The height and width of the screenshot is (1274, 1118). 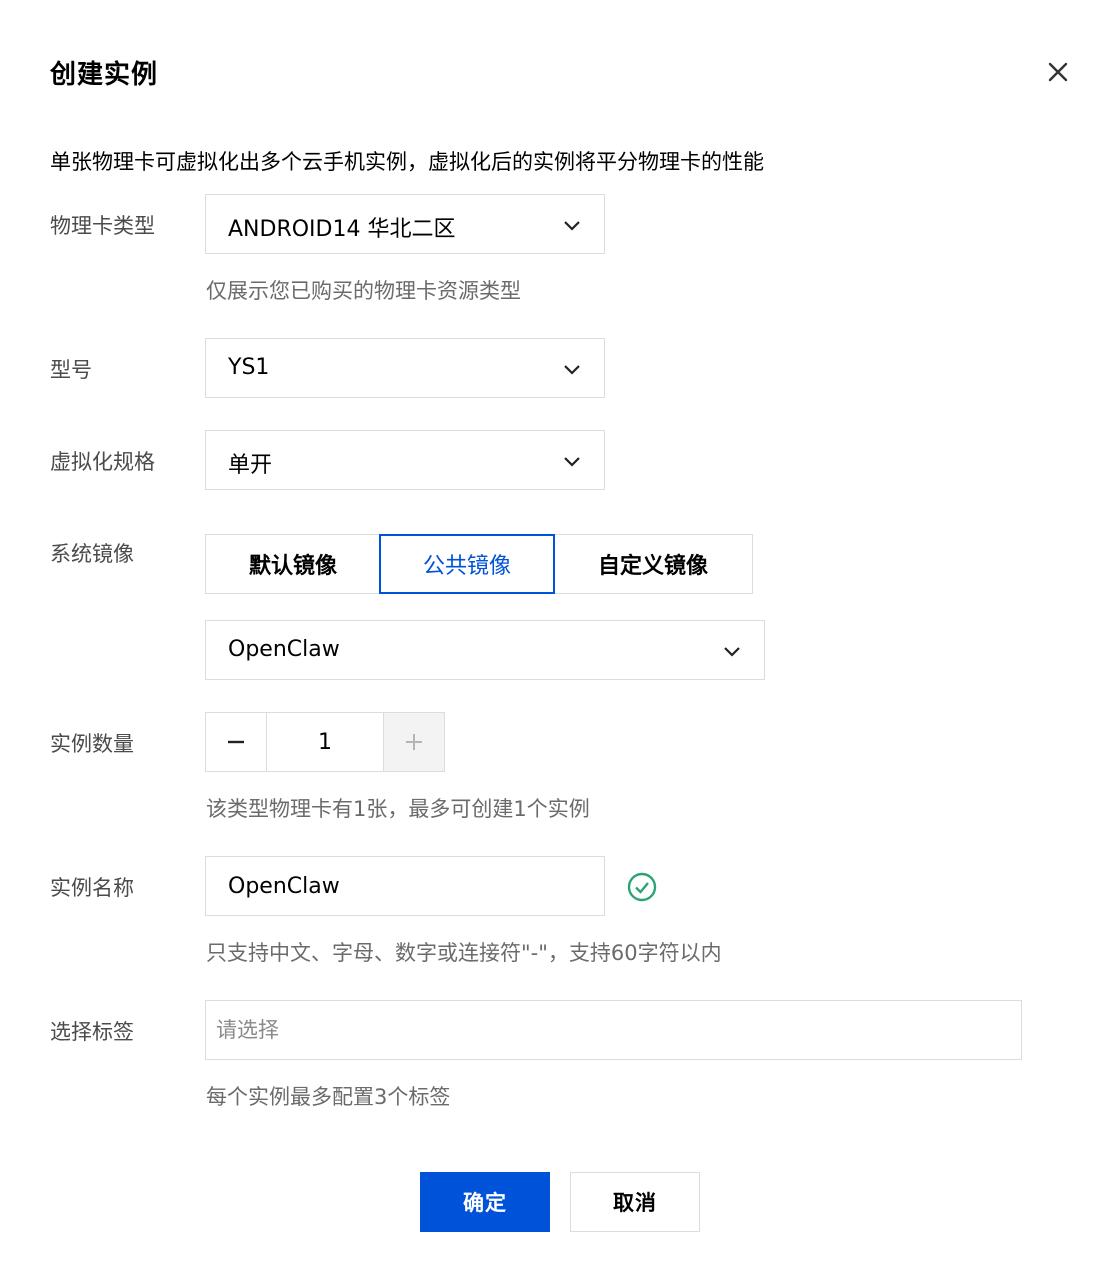 I want to click on model-select: YS1, so click(x=405, y=368).